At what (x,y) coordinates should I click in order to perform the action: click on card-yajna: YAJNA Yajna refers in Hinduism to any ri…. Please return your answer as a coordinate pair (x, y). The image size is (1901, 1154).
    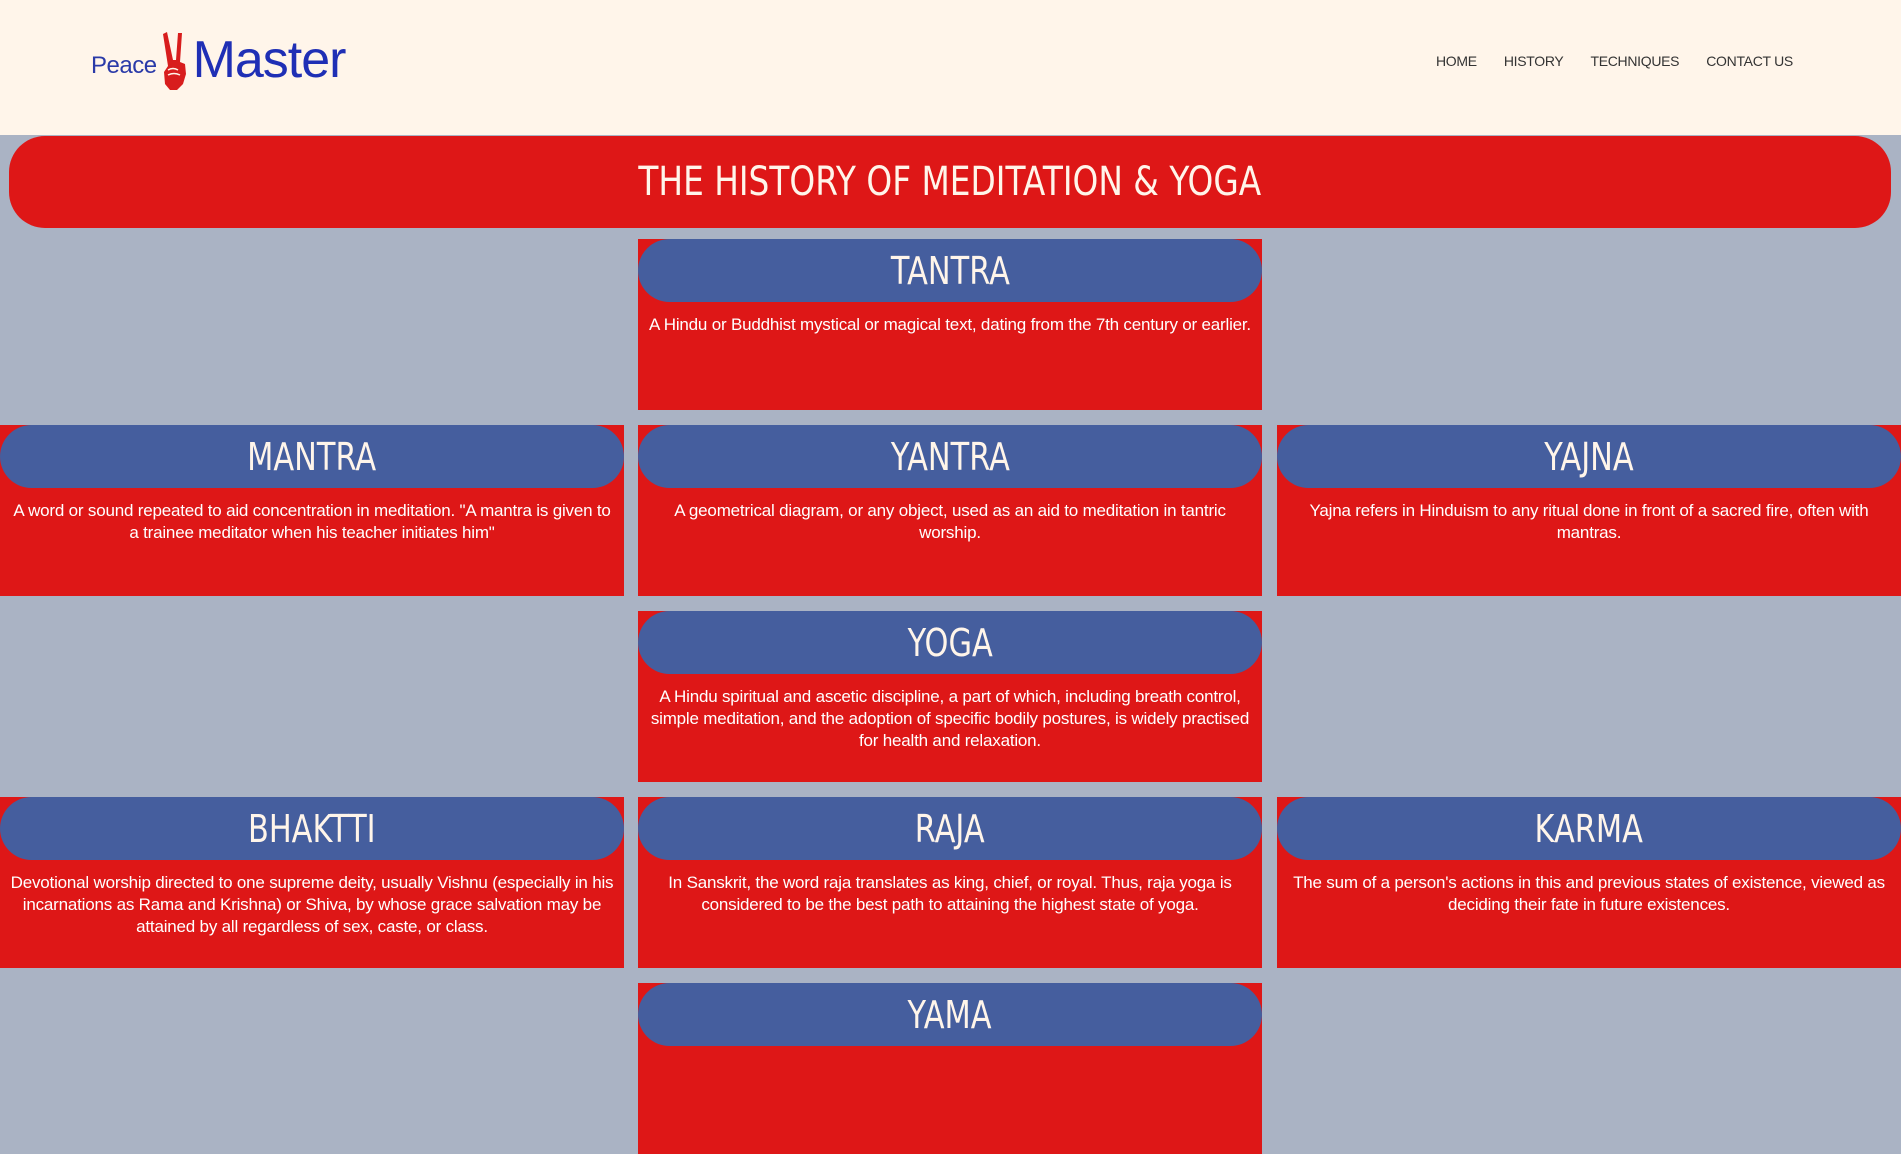
    Looking at the image, I should click on (1589, 510).